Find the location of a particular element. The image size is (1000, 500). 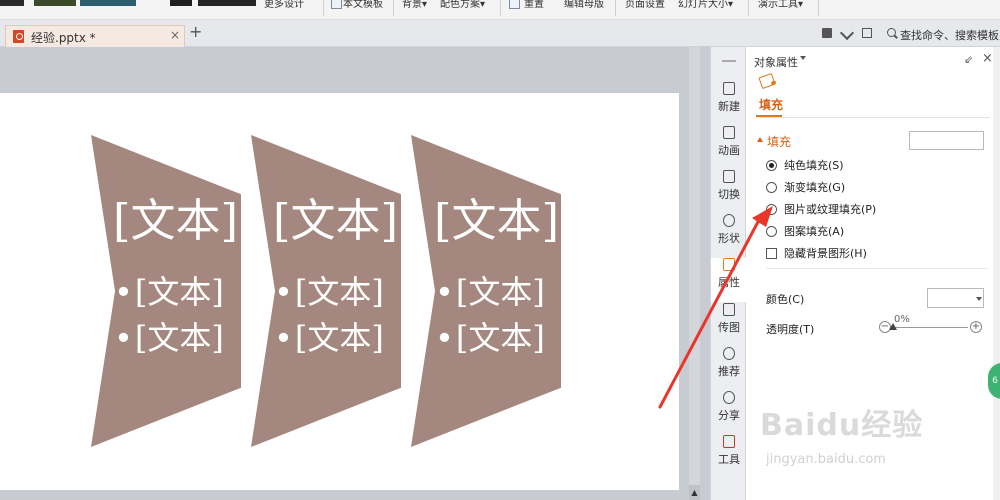

fill-section-header: 填充 is located at coordinates (779, 141).